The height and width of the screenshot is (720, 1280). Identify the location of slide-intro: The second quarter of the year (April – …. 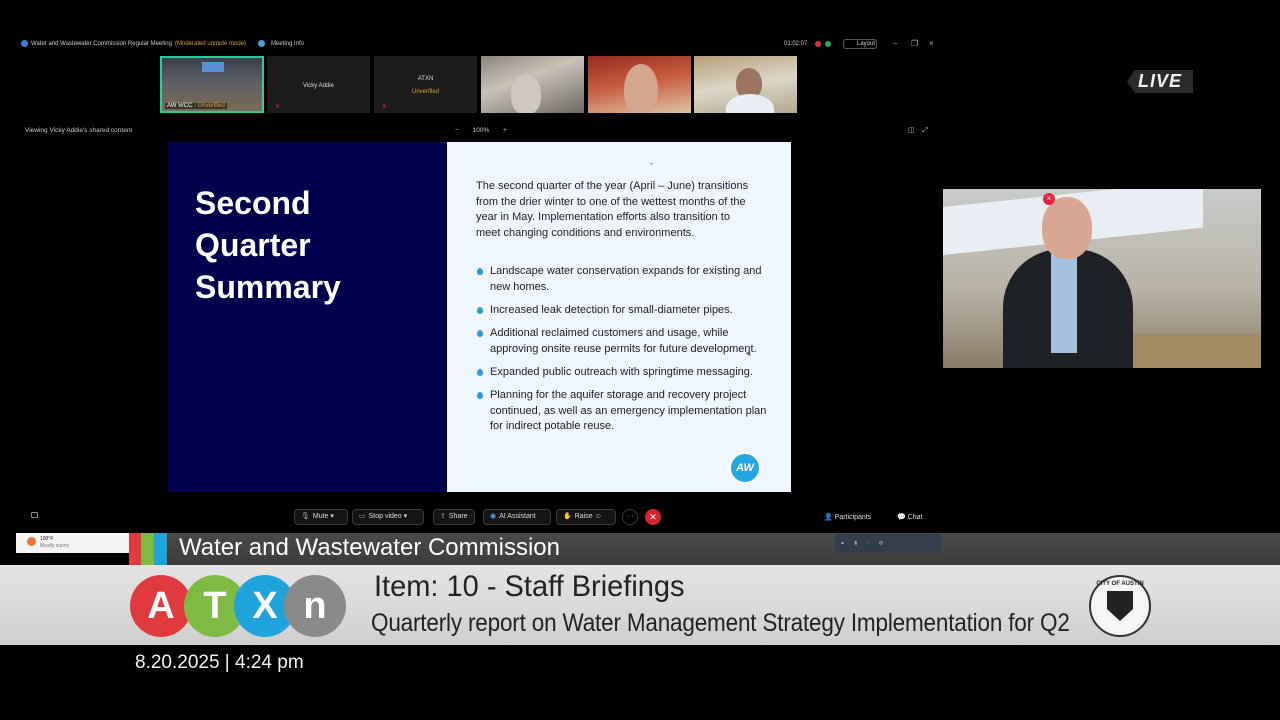
(612, 209).